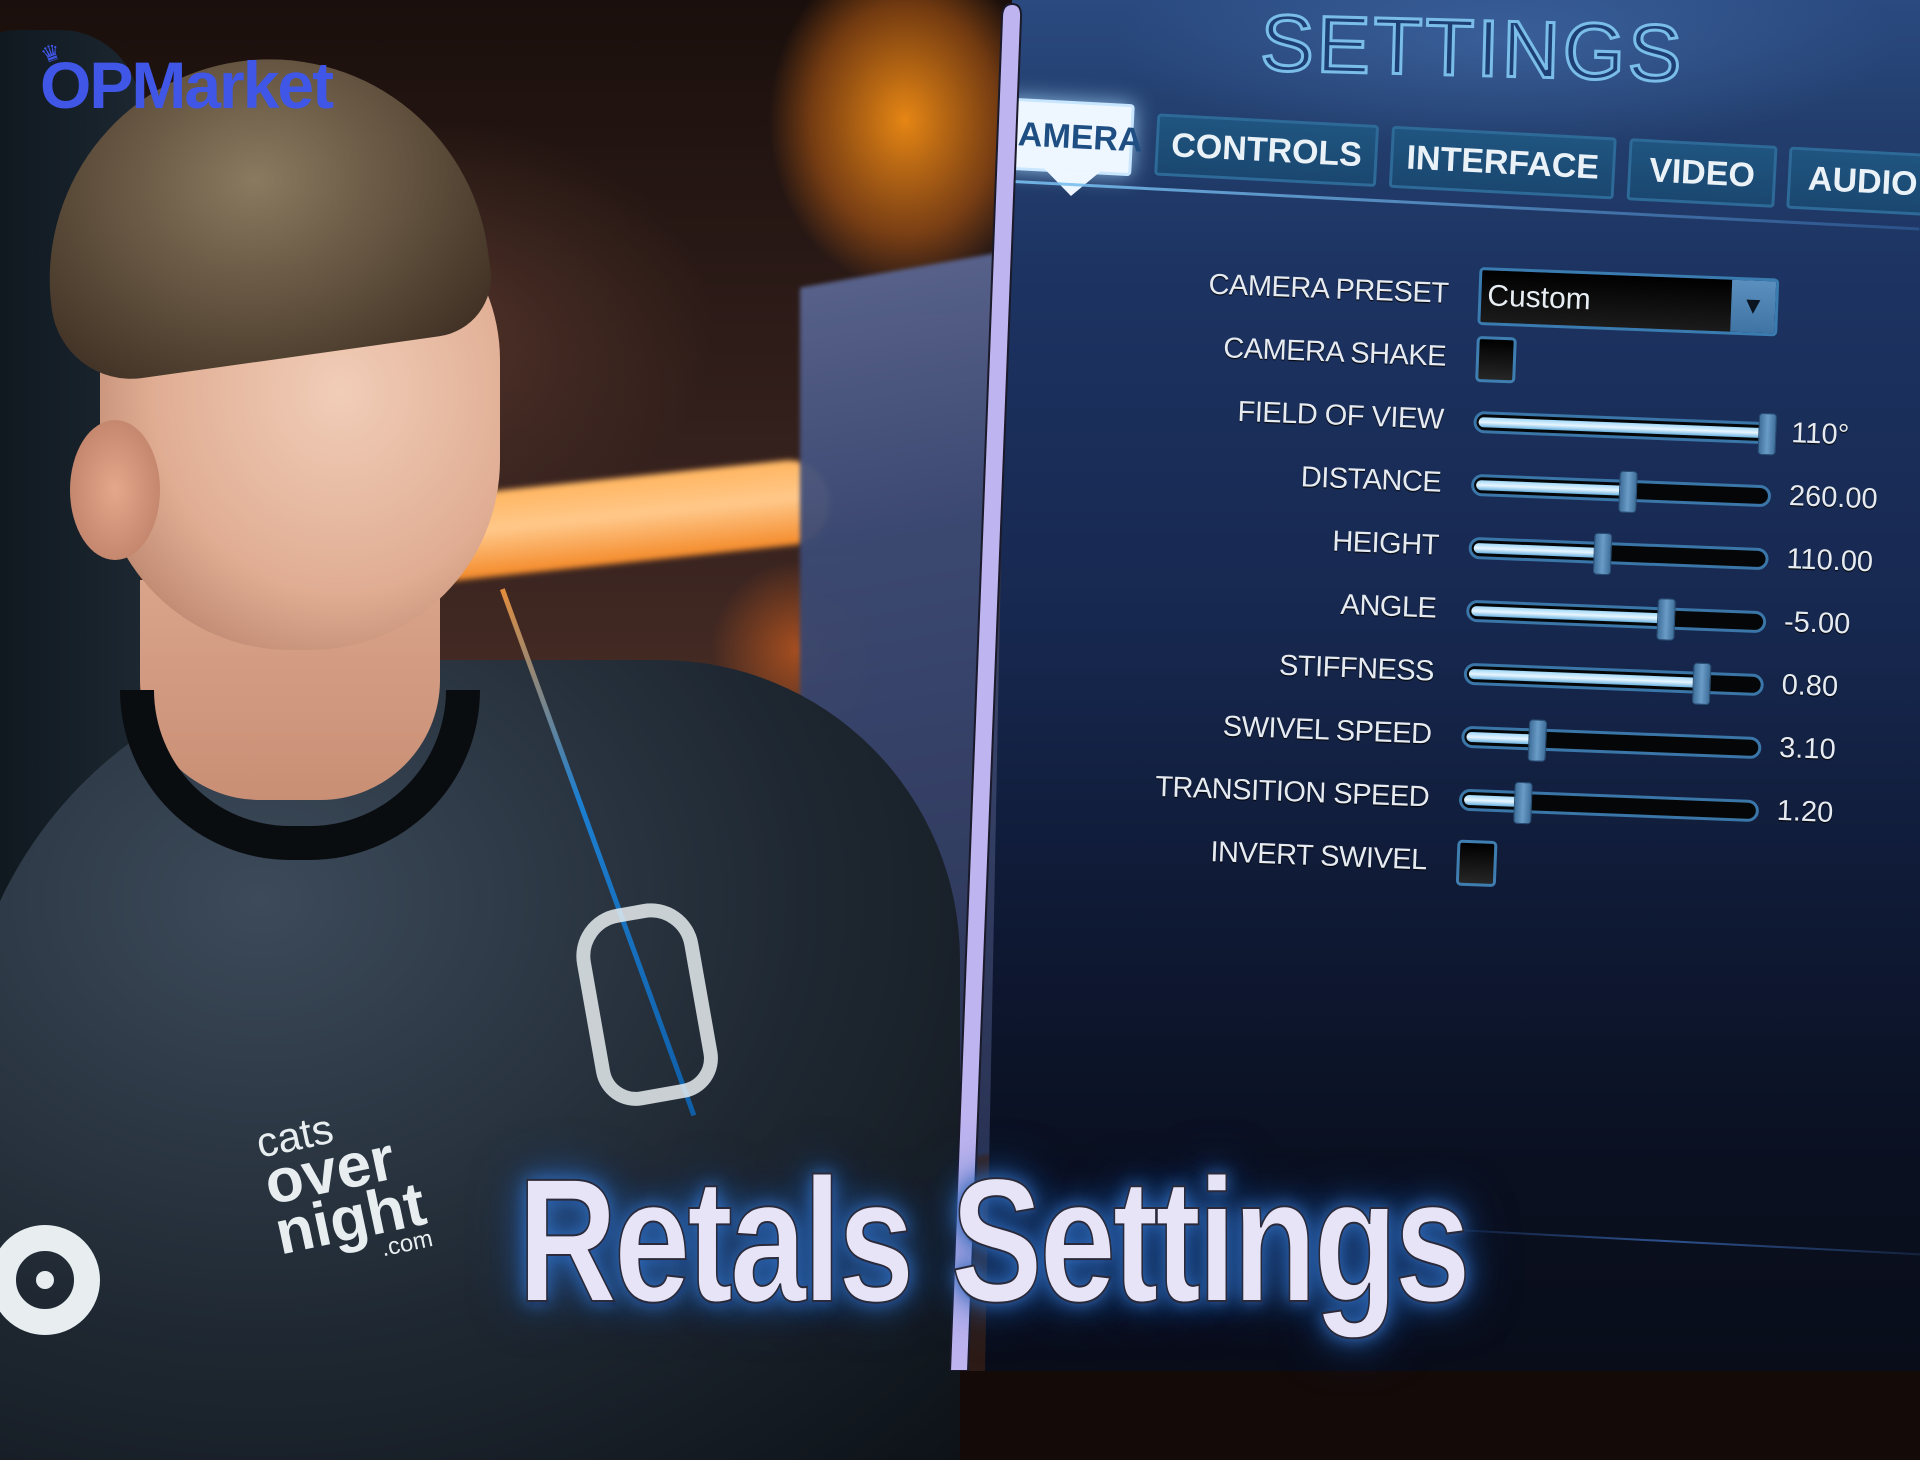  I want to click on setting-label: CAMERA PRESET, so click(1328, 289).